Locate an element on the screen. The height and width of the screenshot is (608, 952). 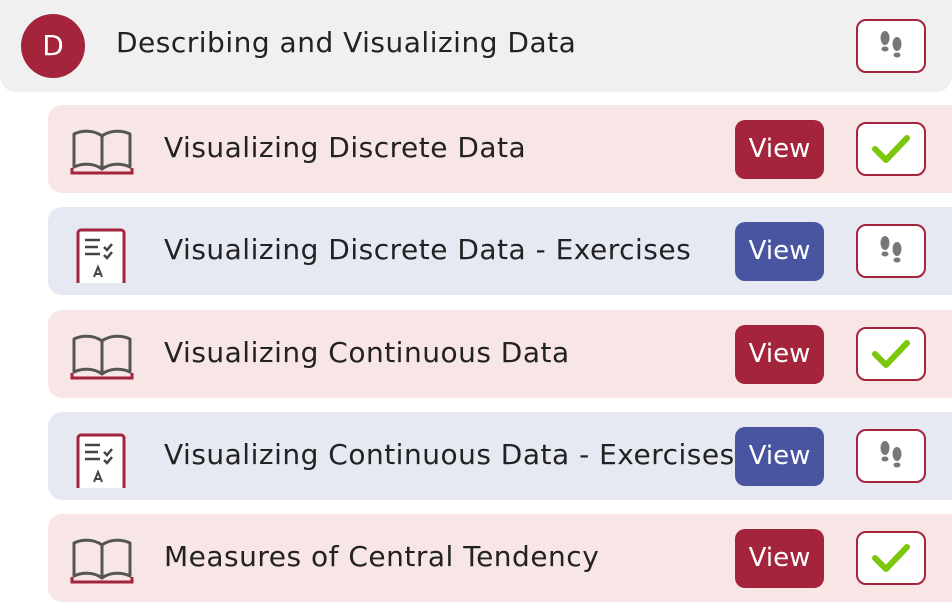
exercise-title: Visualizing Discrete Data - Exercises is located at coordinates (427, 249).